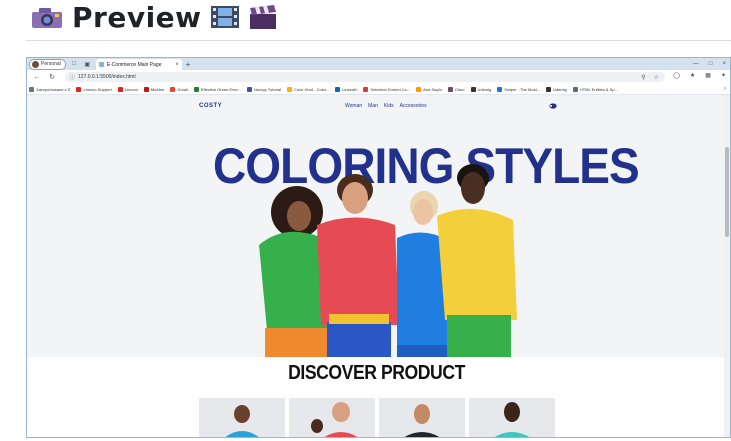 This screenshot has width=731, height=441. Describe the element at coordinates (107, 77) in the screenshot. I see `url-text: 127.0.0.1:5500/index.html` at that location.